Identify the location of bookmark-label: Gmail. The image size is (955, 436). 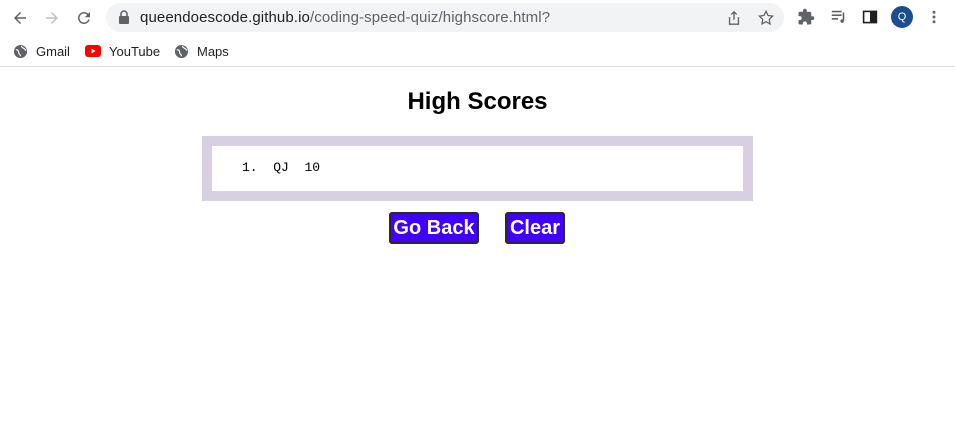
(53, 51).